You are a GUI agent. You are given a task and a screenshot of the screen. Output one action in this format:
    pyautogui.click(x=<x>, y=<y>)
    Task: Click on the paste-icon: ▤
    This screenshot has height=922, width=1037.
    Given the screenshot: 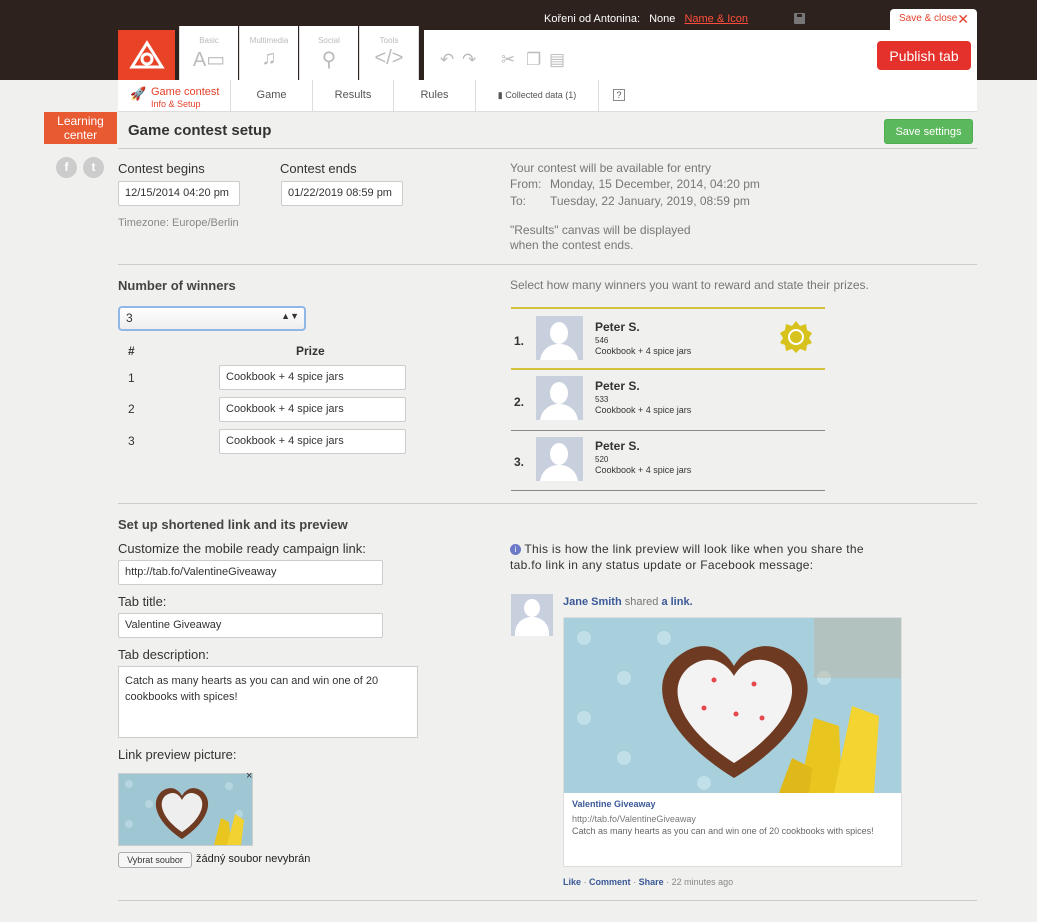 What is the action you would take?
    pyautogui.click(x=557, y=60)
    